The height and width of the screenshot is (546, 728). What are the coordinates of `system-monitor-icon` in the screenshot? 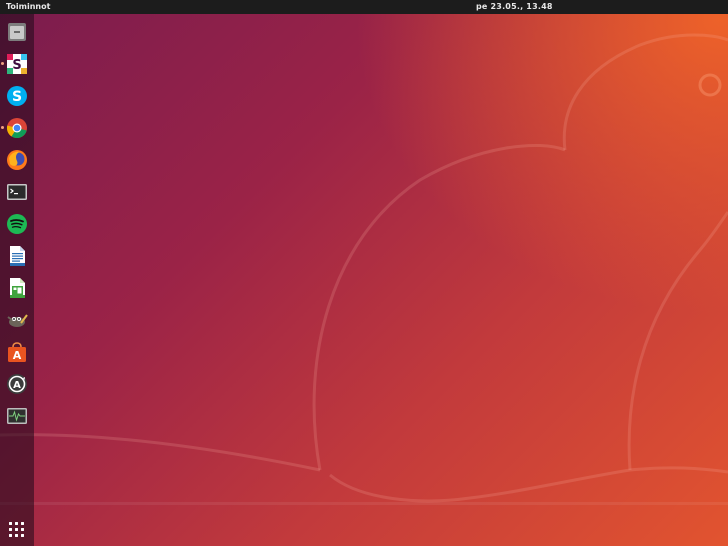 It's located at (17, 416).